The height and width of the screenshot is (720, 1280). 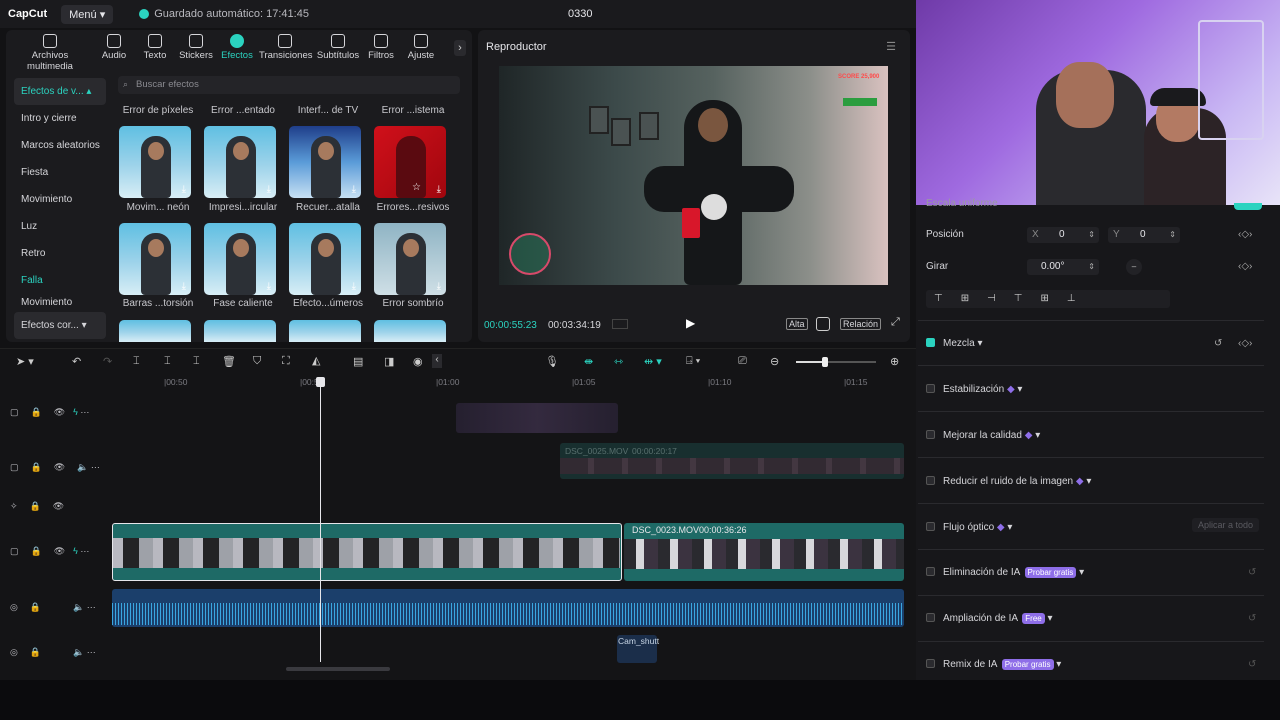 What do you see at coordinates (25, 361) in the screenshot?
I see `select-pointer-icon: ➤ ▾` at bounding box center [25, 361].